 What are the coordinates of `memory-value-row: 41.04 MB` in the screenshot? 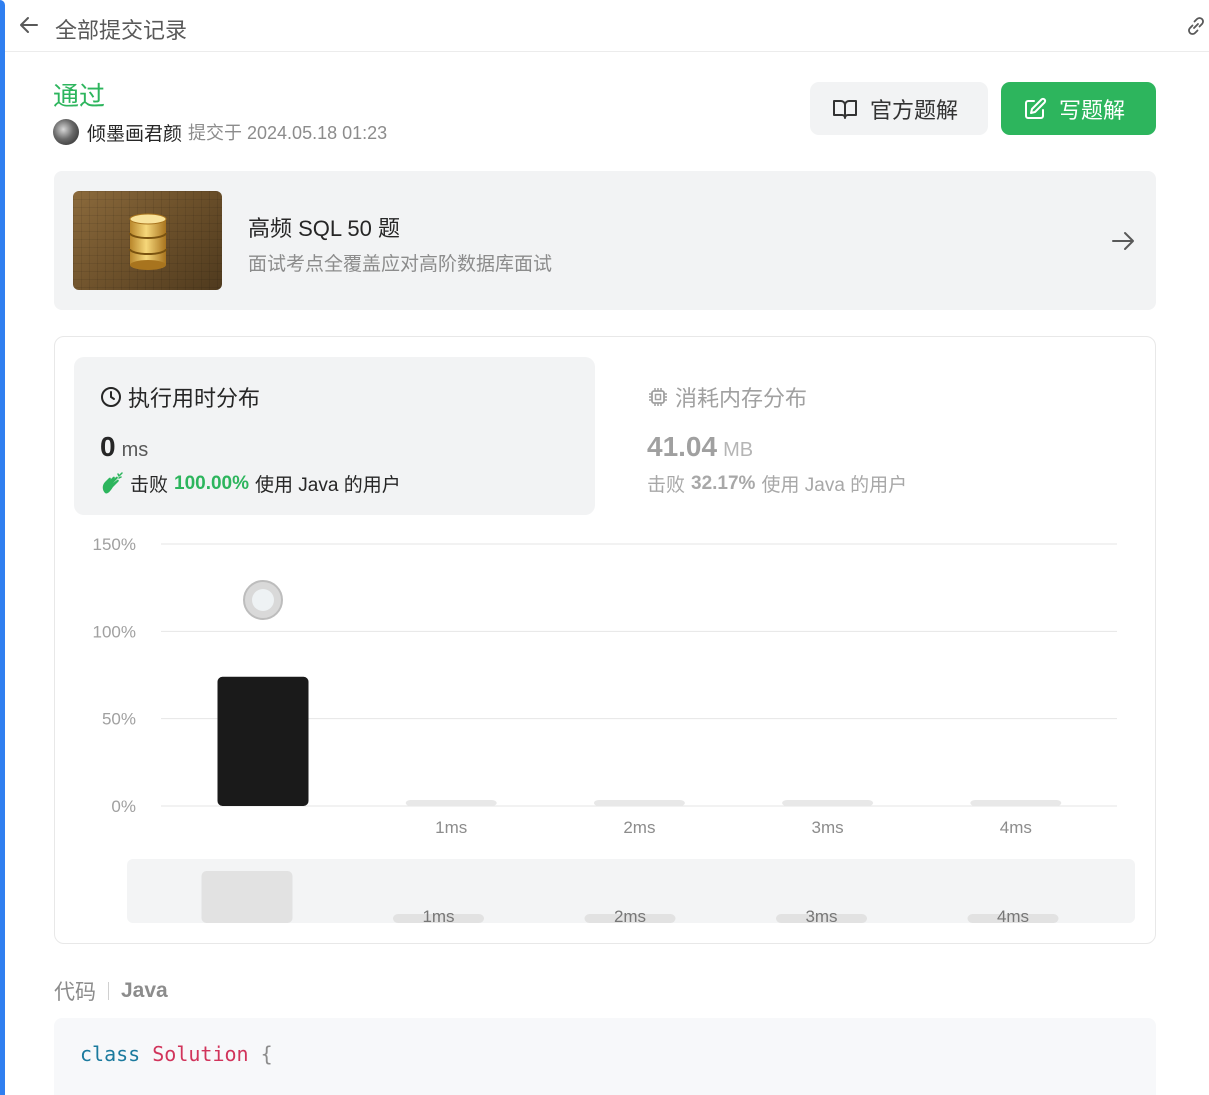 It's located at (700, 447).